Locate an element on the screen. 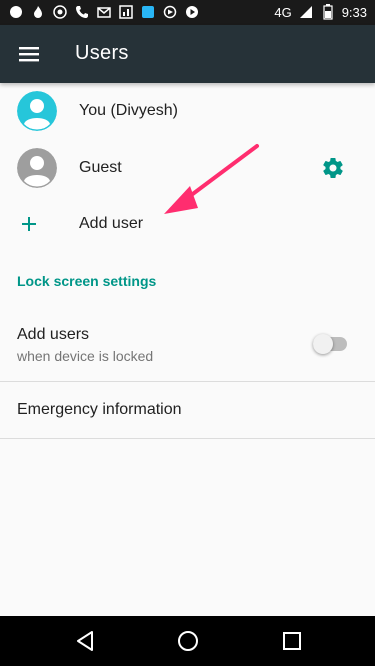  app-bar: Users is located at coordinates (187, 54).